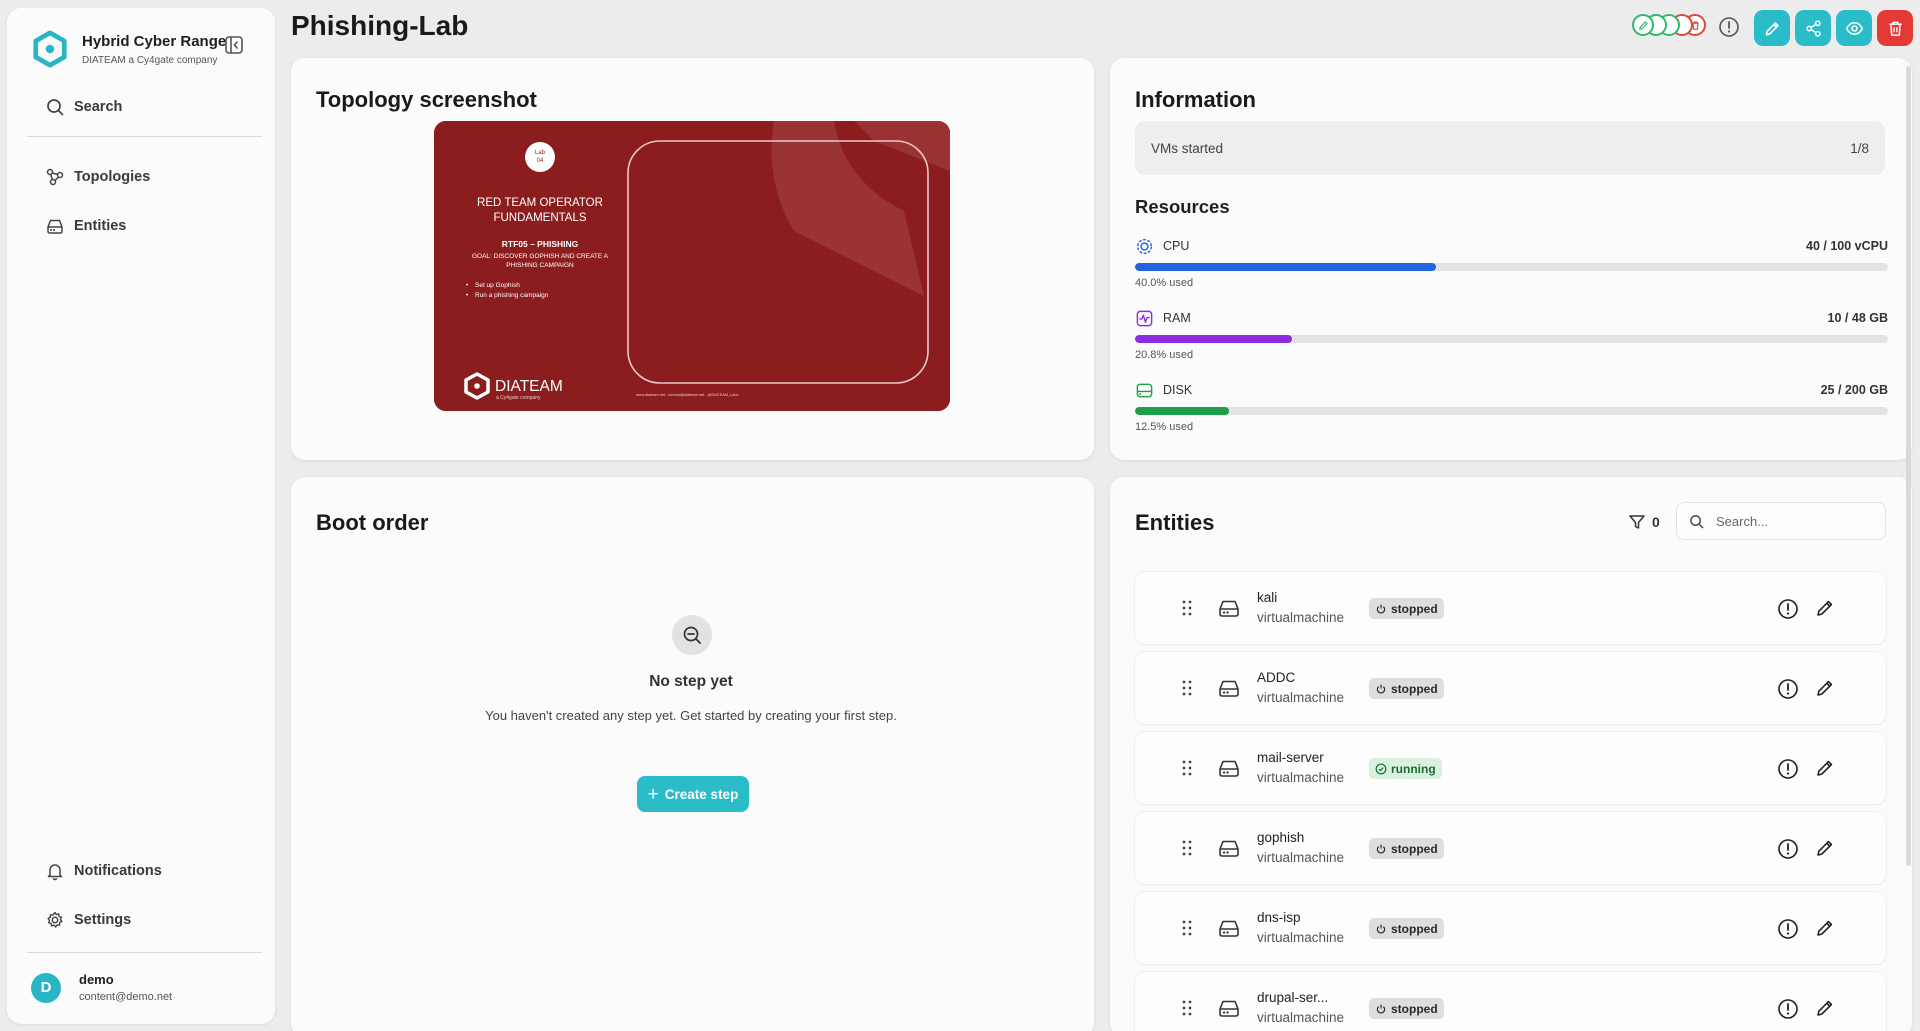 The width and height of the screenshot is (1920, 1031). I want to click on eye-icon, so click(1854, 28).